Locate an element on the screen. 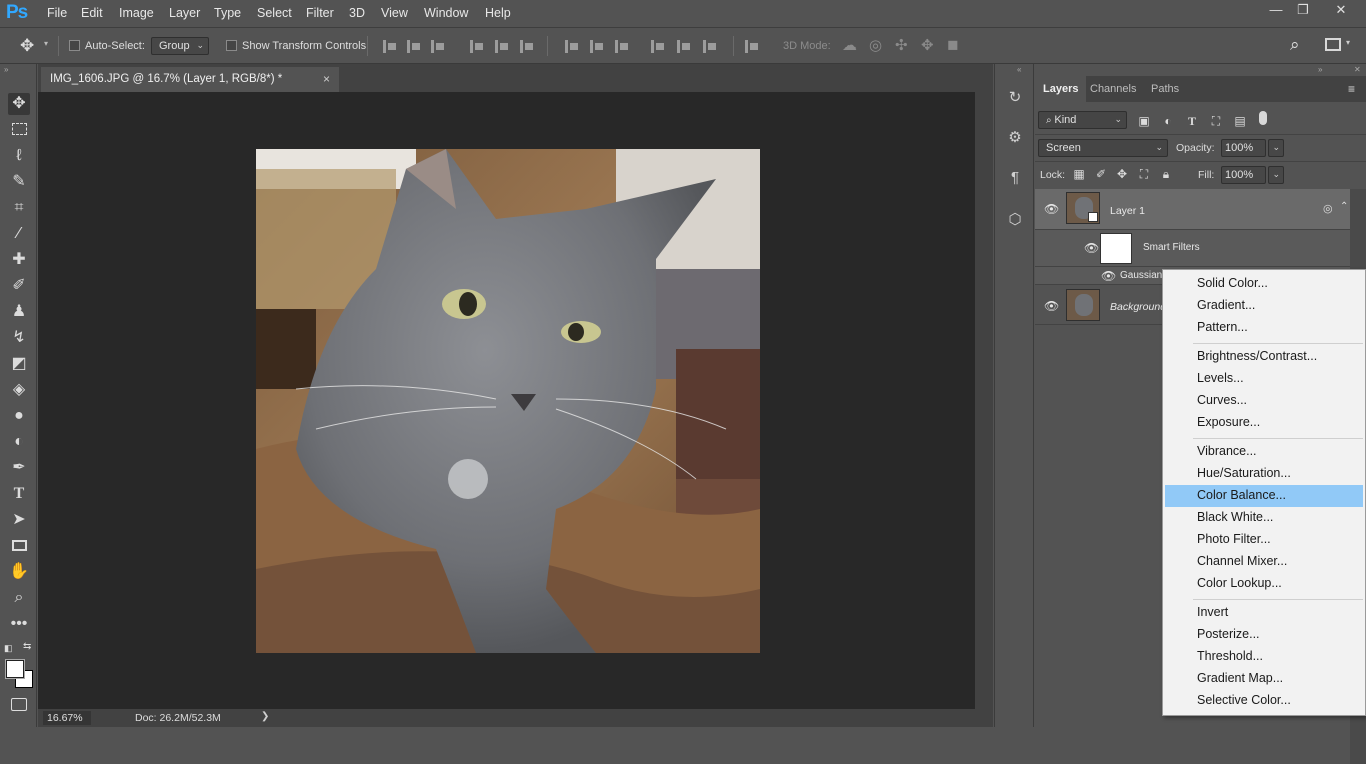  dodge-tool-icon: ◐ is located at coordinates (19, 442).